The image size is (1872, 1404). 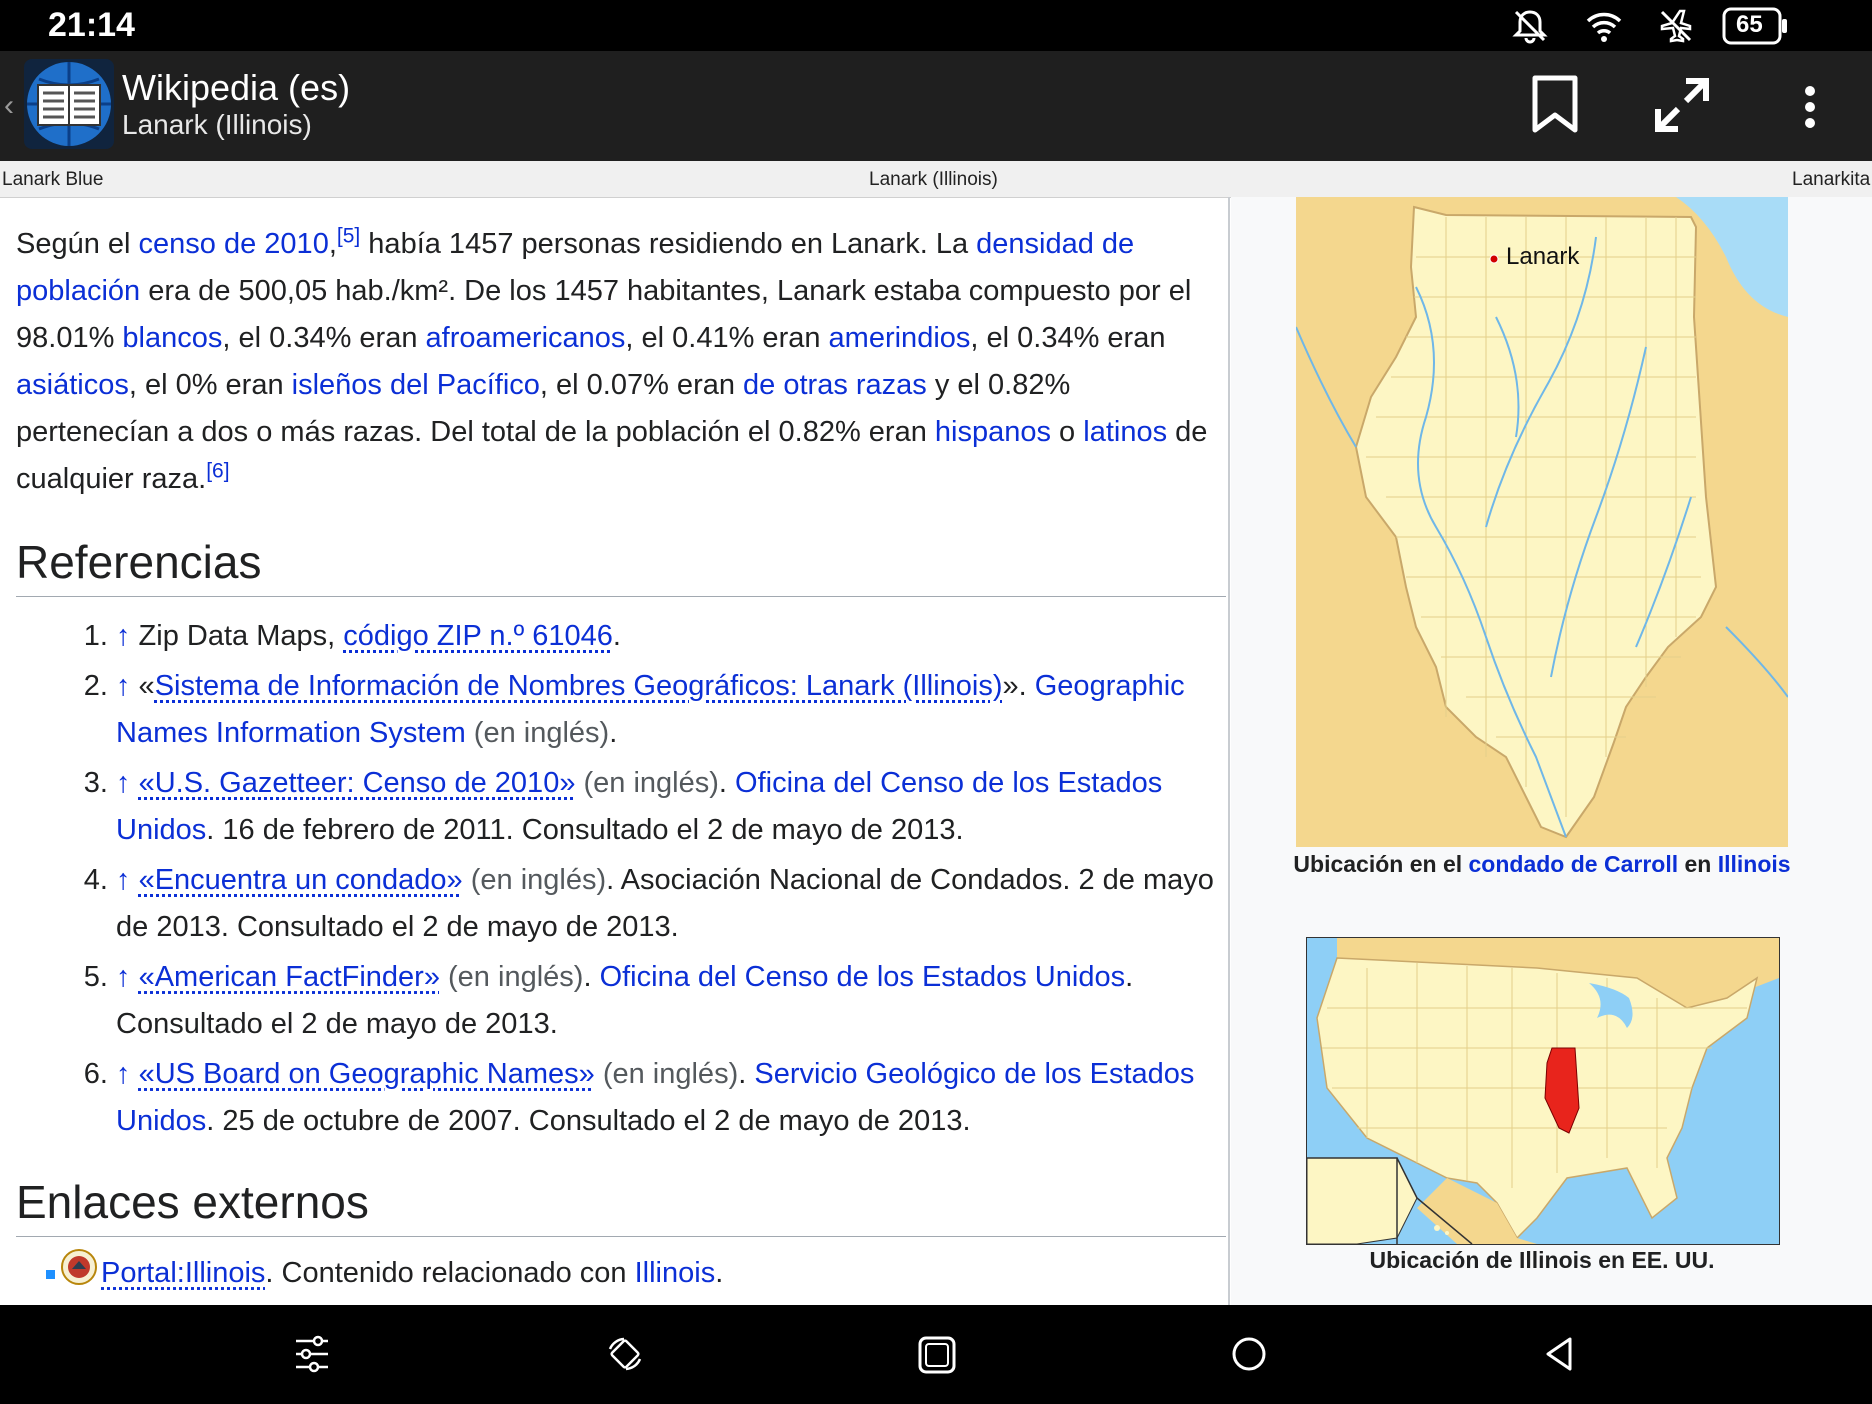 What do you see at coordinates (526, 338) in the screenshot?
I see `link-afroamericanos: afroamericanos` at bounding box center [526, 338].